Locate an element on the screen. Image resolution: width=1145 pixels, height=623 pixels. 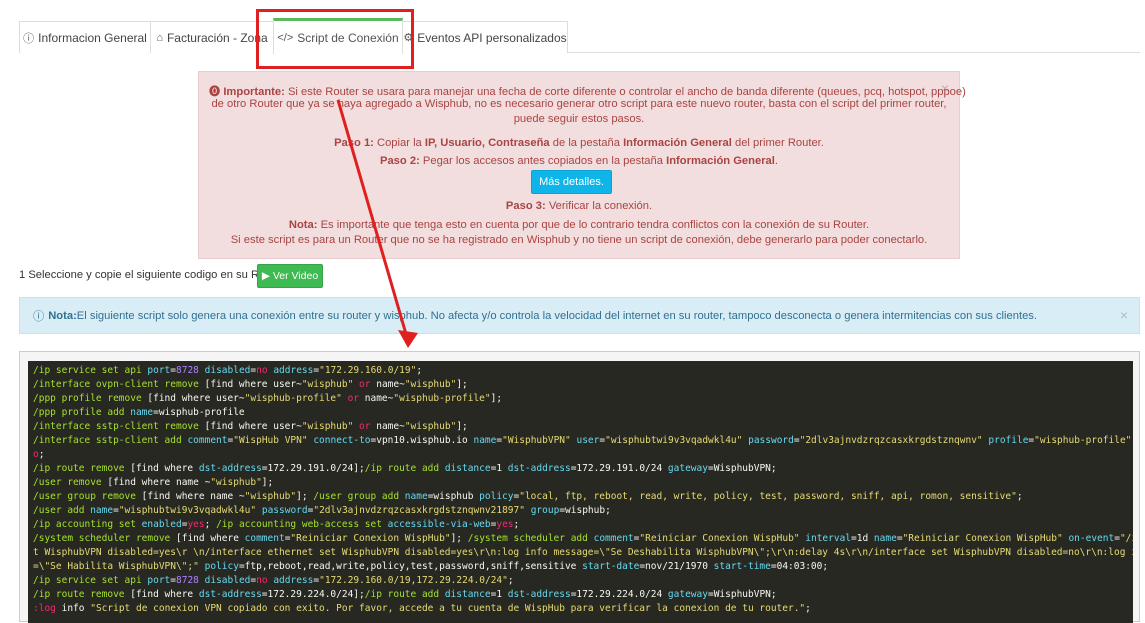
code-line: o; is located at coordinates (39, 454).